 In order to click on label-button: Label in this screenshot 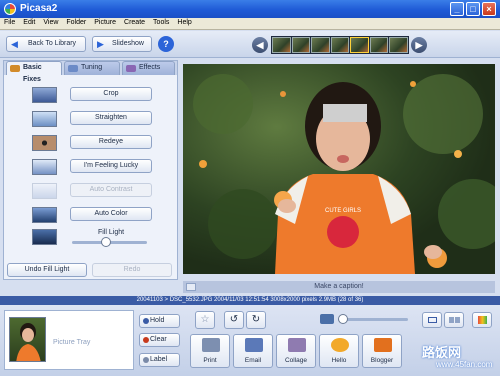, I will do `click(159, 360)`.